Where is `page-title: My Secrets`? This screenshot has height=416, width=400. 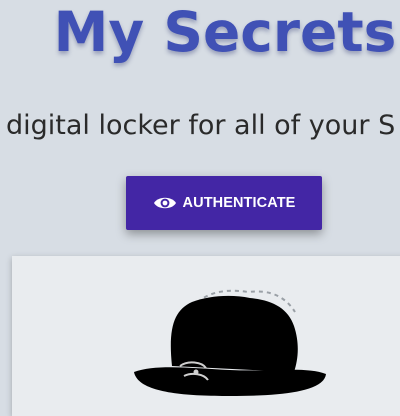 page-title: My Secrets is located at coordinates (225, 32).